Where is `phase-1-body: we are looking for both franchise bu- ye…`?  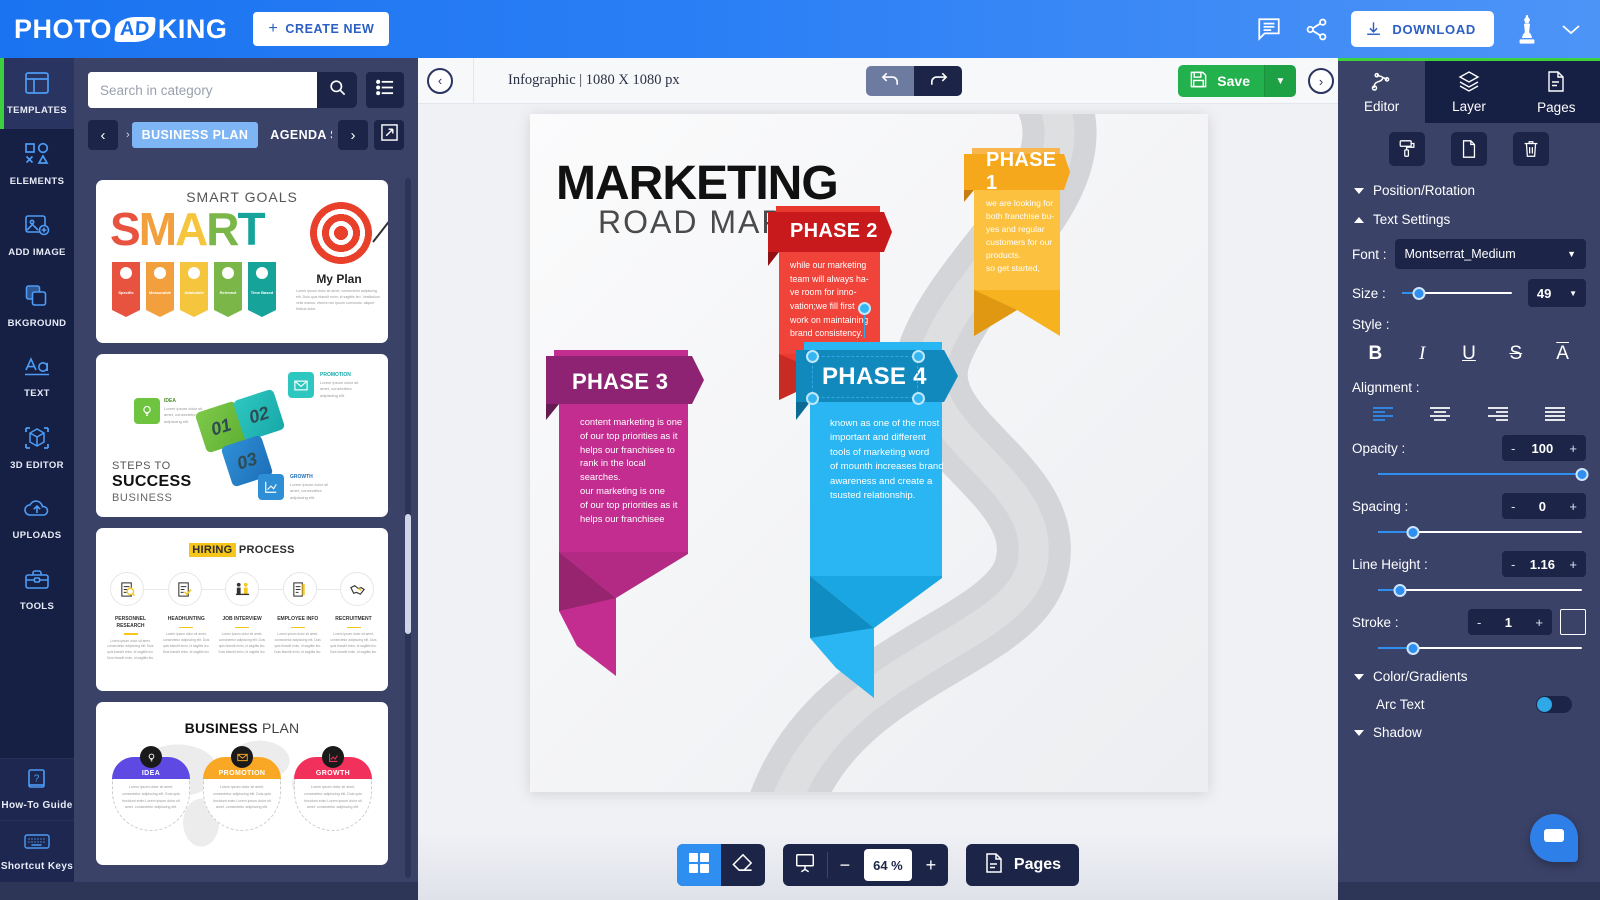
phase-1-body: we are looking for both franchise bu- ye… is located at coordinates (1021, 236).